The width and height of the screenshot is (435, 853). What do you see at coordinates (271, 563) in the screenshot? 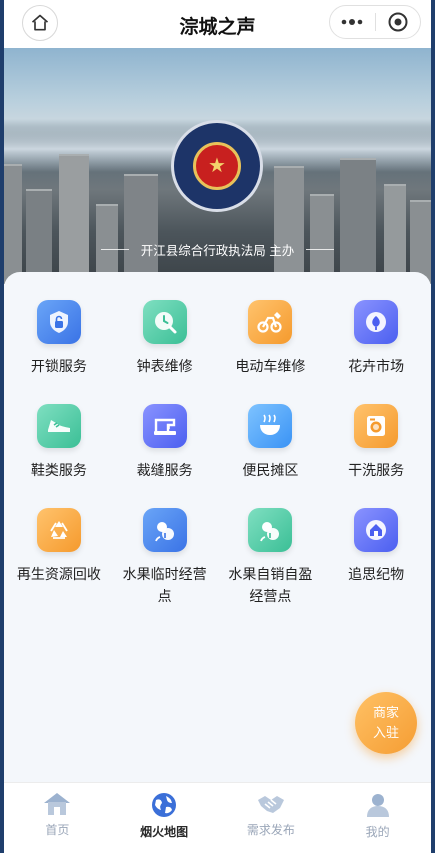
I see `service-fruit-self-sale: 水果自销自盈经营点` at bounding box center [271, 563].